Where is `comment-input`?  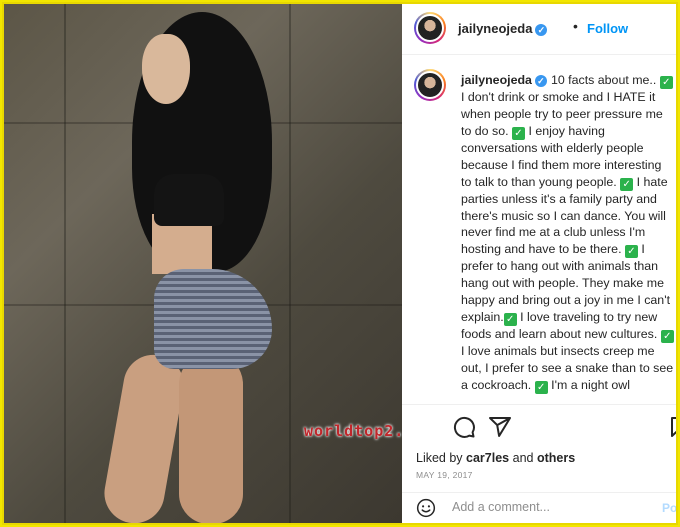
comment-input is located at coordinates (552, 507).